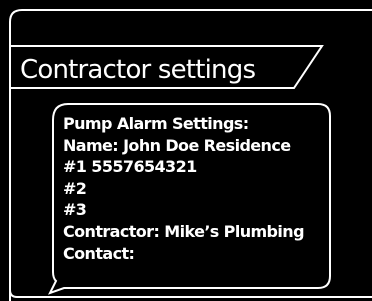 Image resolution: width=372 pixels, height=301 pixels. What do you see at coordinates (99, 253) in the screenshot?
I see `message-line-contact: Contact:` at bounding box center [99, 253].